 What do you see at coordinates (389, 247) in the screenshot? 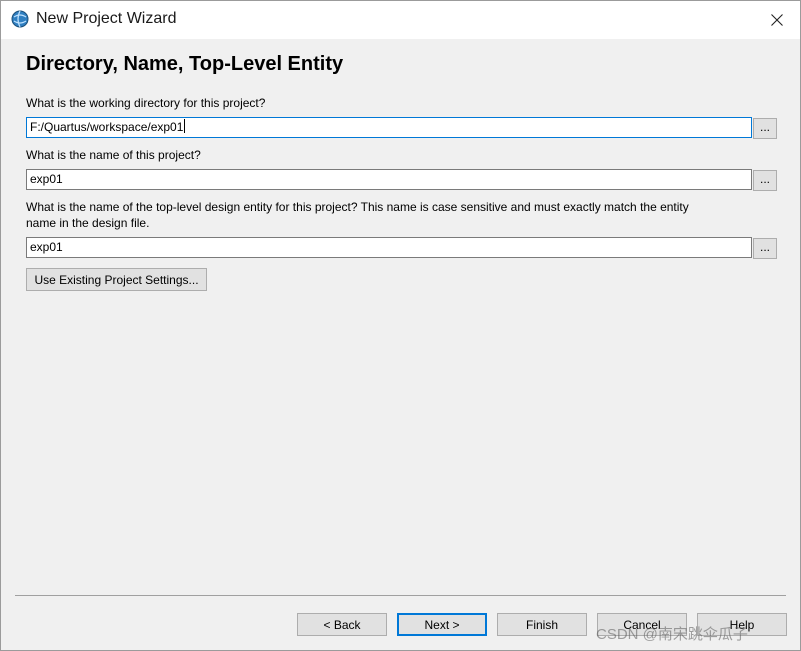
I see `top-level-entity-input: exp01` at bounding box center [389, 247].